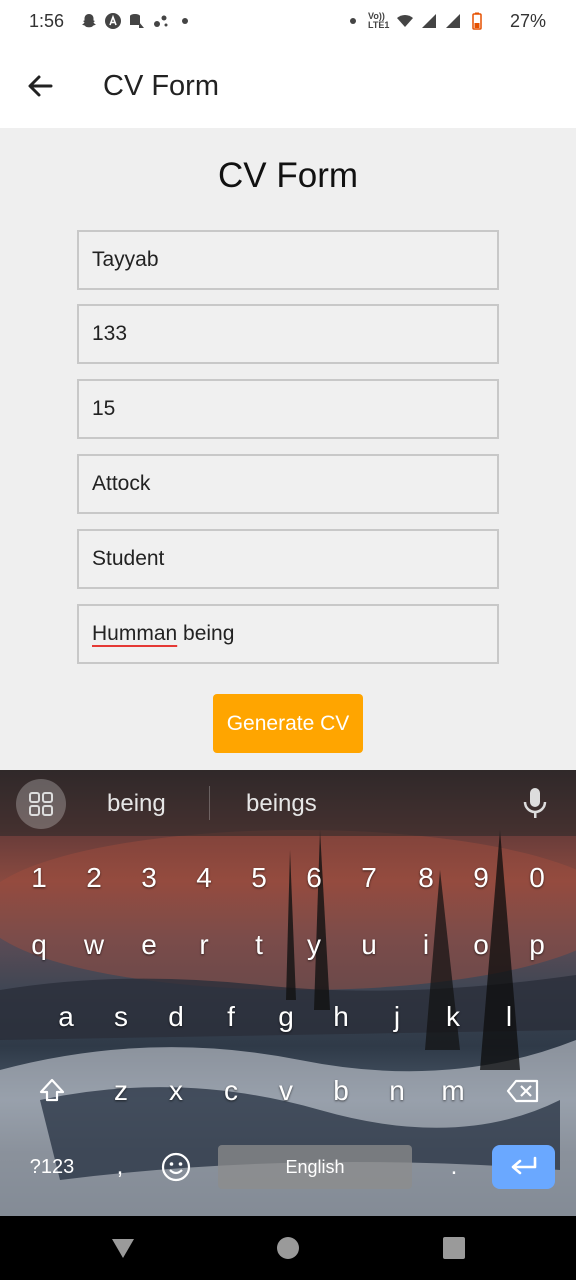 The image size is (576, 1280). I want to click on key-d: d, so click(176, 1017).